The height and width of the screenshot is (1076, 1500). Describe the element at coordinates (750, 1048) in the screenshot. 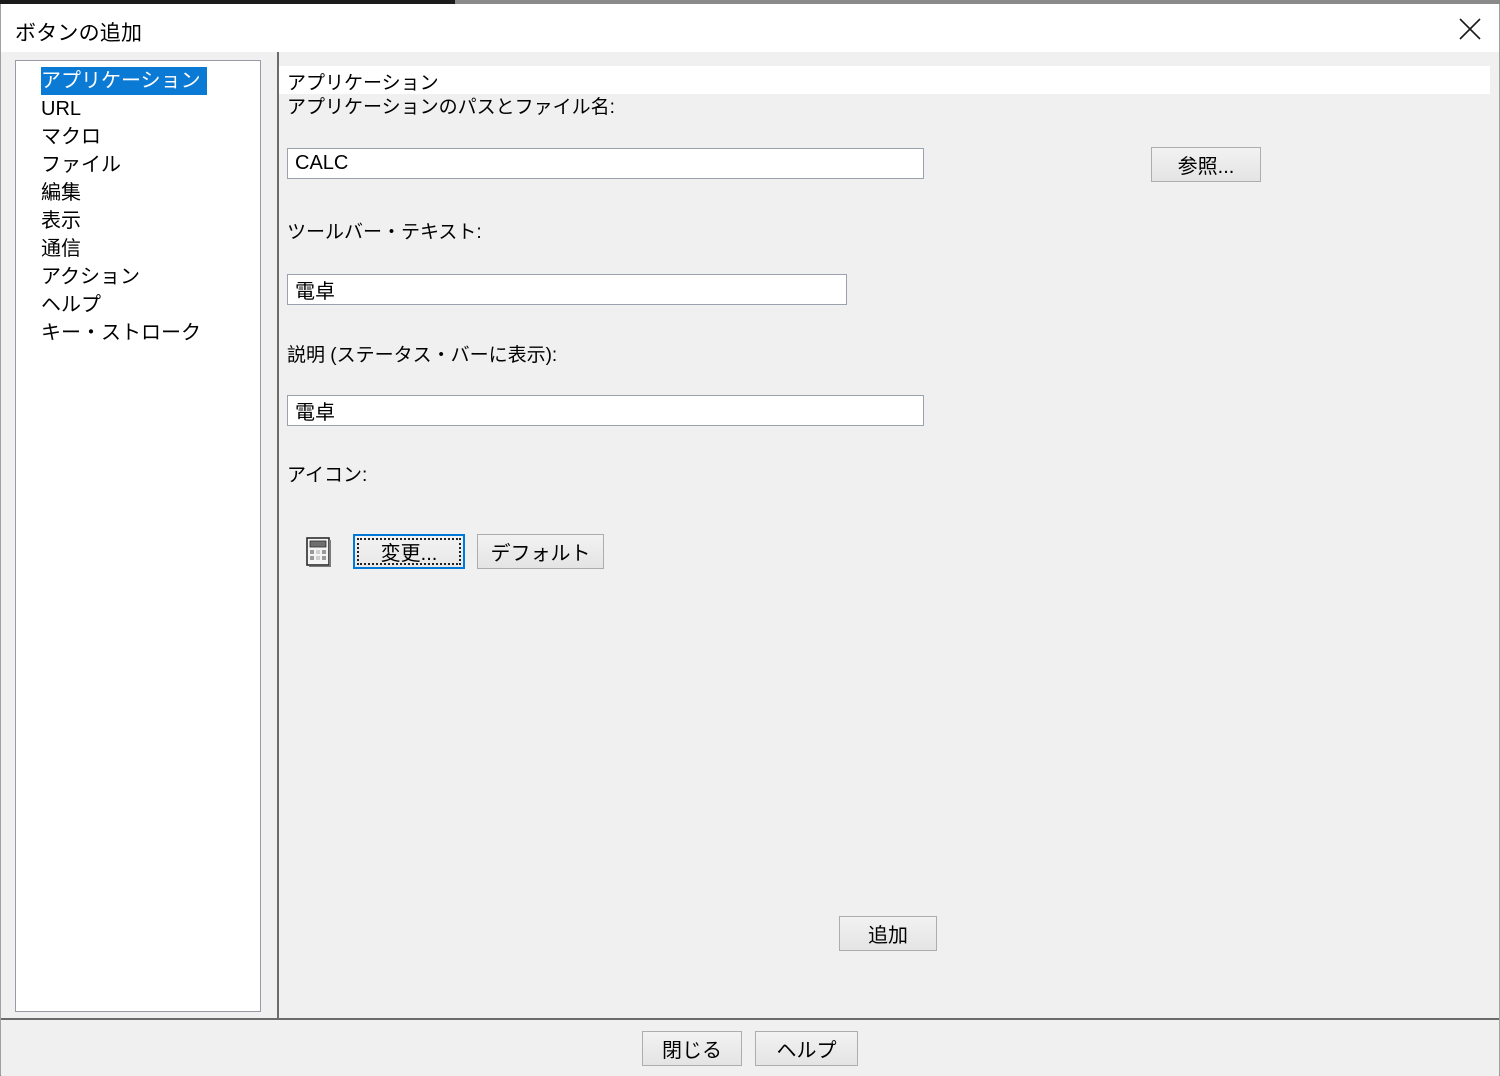

I see `dialog-footer: 閉じる ヘルプ` at that location.